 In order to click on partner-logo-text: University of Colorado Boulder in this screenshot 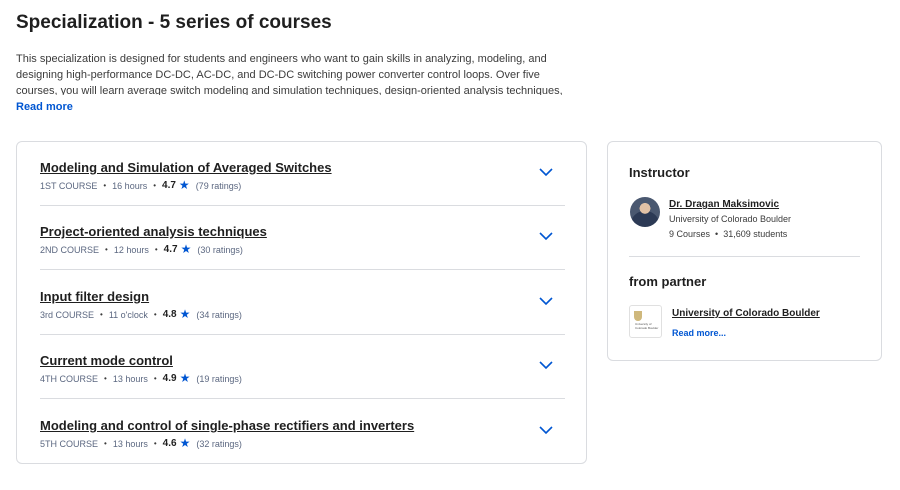, I will do `click(647, 326)`.